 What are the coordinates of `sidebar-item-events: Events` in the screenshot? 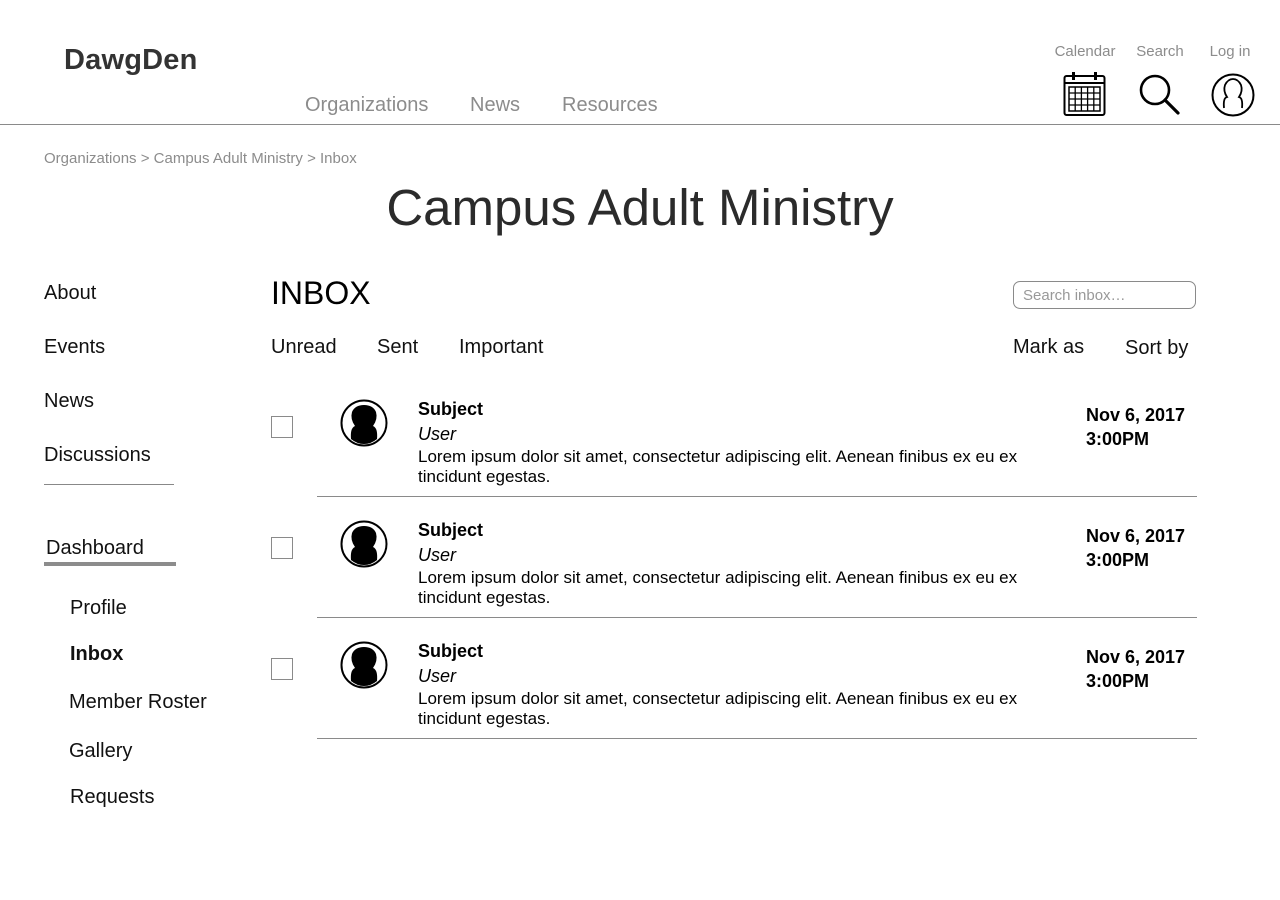 It's located at (74, 347).